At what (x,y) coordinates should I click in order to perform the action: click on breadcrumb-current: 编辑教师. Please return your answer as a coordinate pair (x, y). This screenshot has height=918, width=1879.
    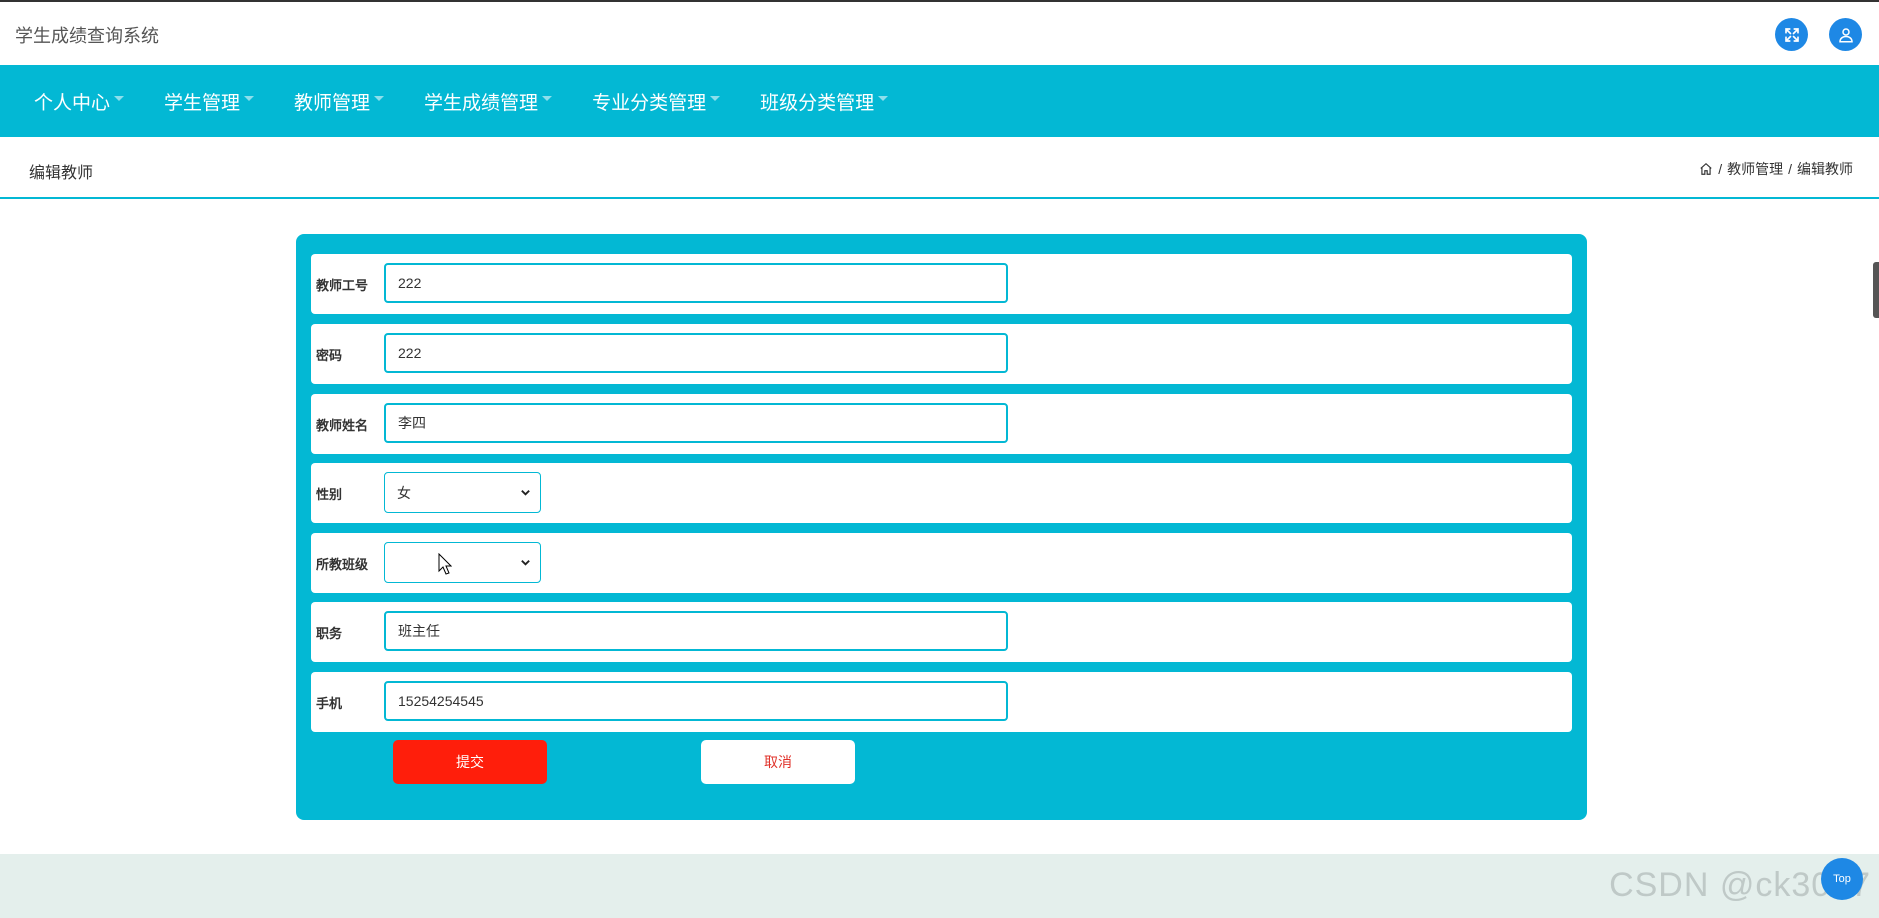
    Looking at the image, I should click on (1825, 169).